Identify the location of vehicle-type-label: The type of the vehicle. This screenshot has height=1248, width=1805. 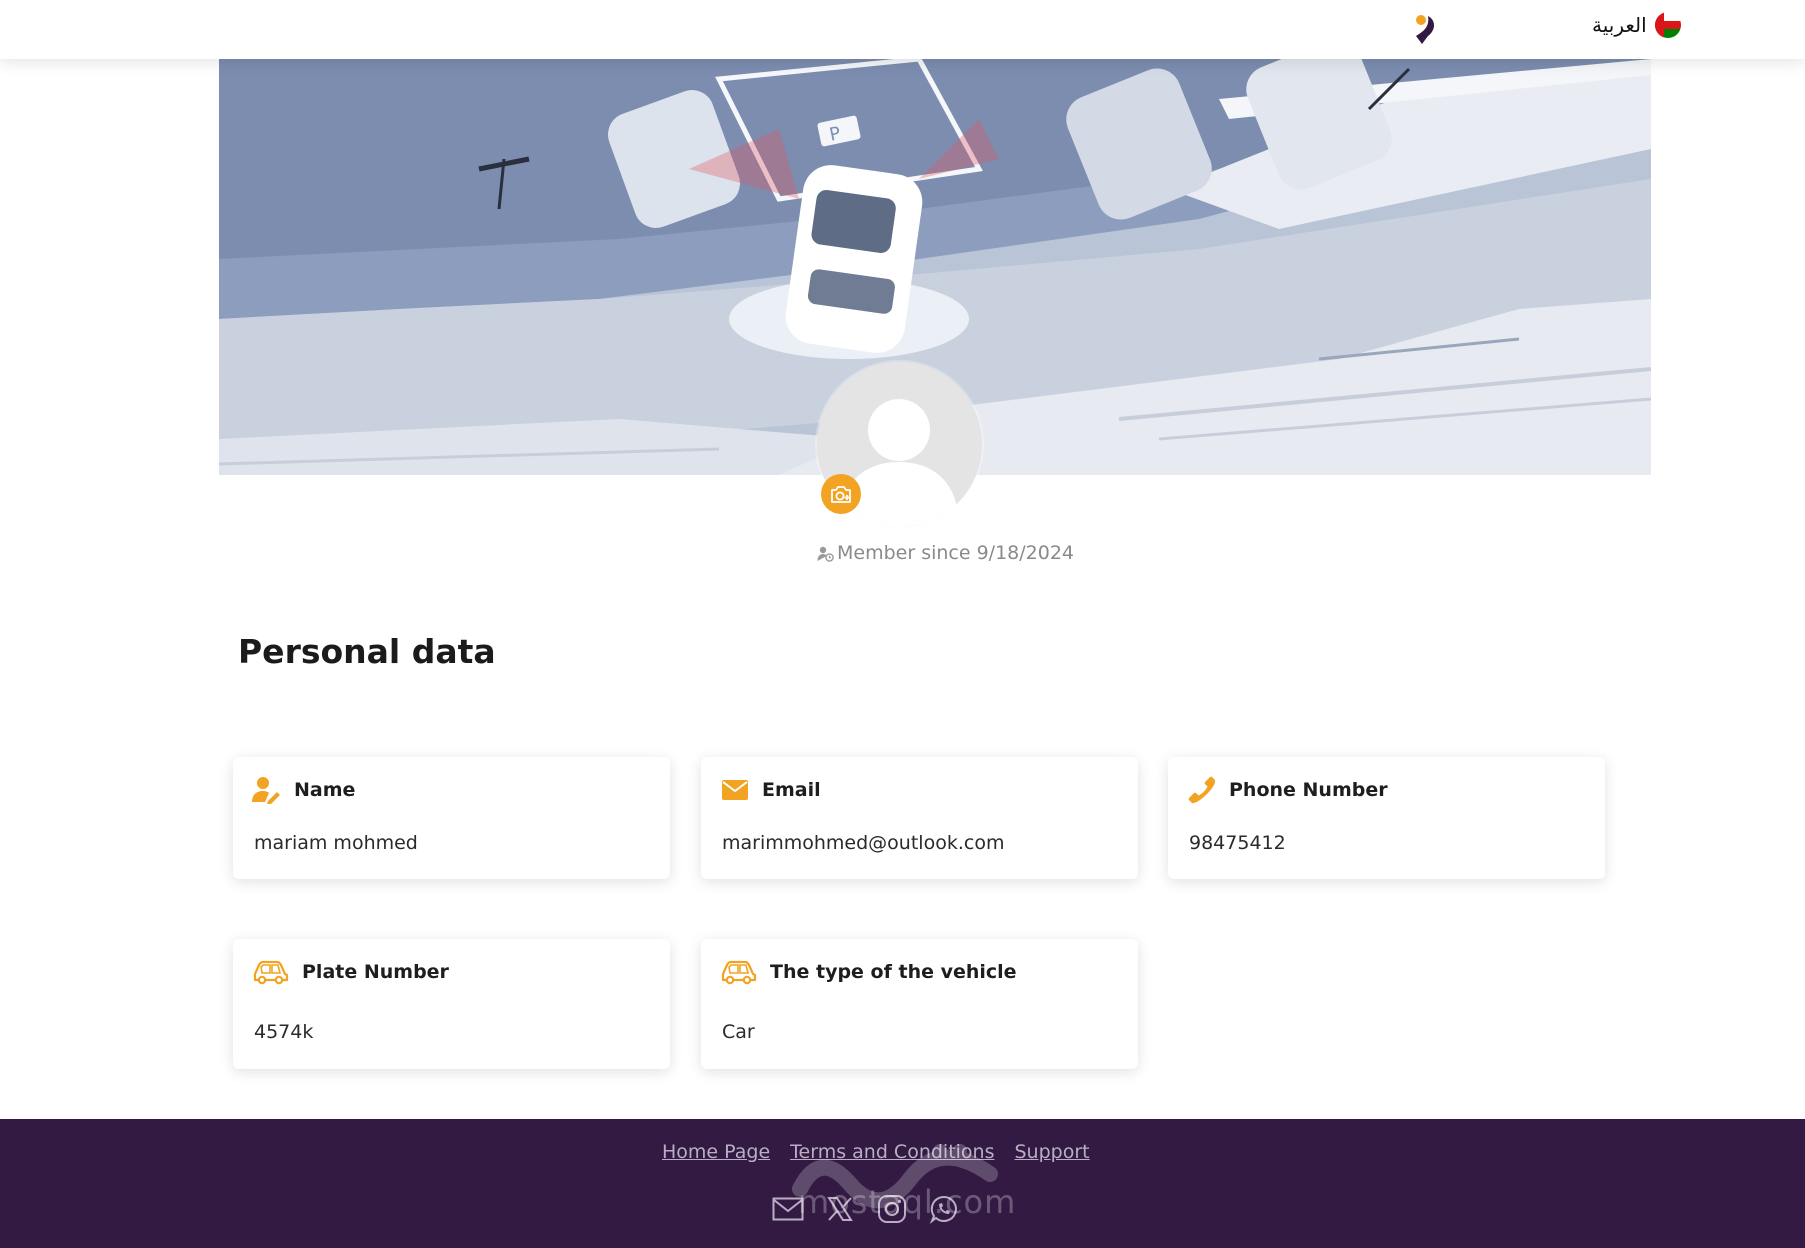
(893, 972).